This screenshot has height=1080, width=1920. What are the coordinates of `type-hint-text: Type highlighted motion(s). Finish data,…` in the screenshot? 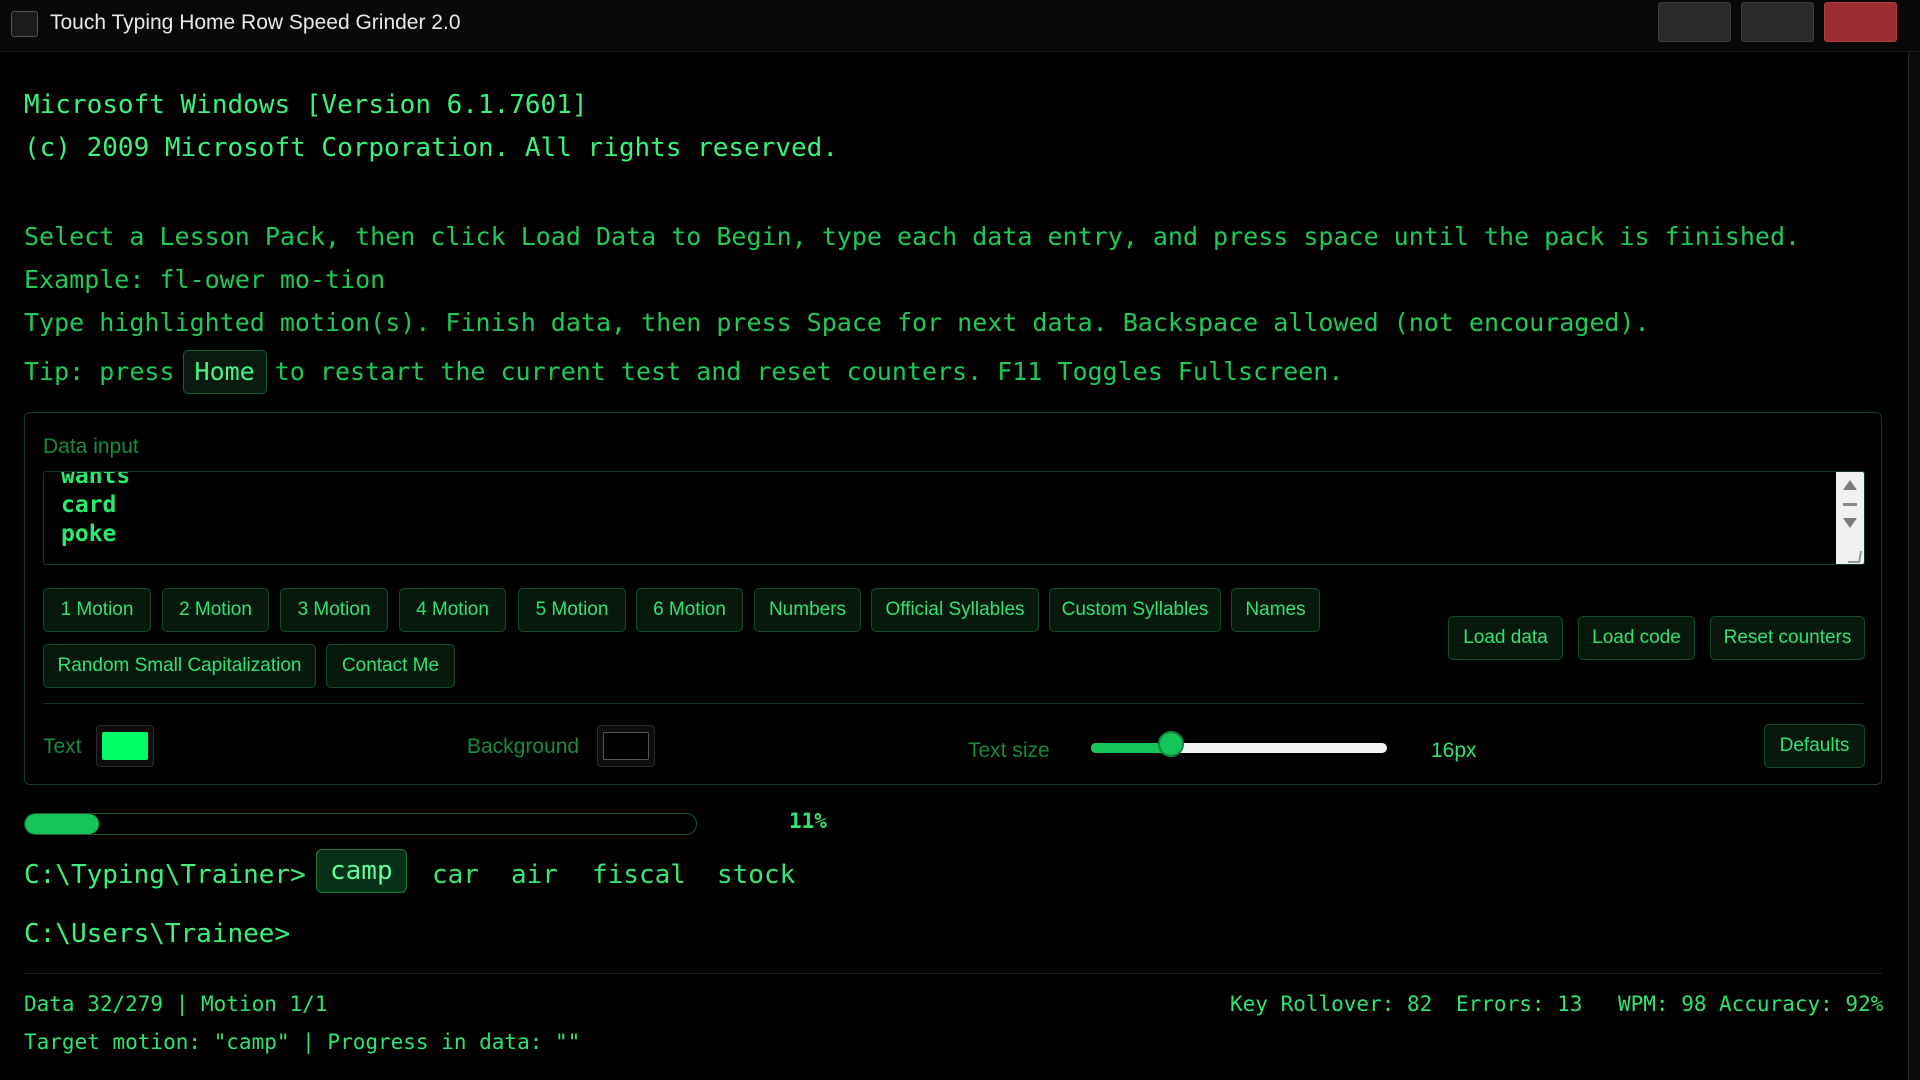 It's located at (837, 322).